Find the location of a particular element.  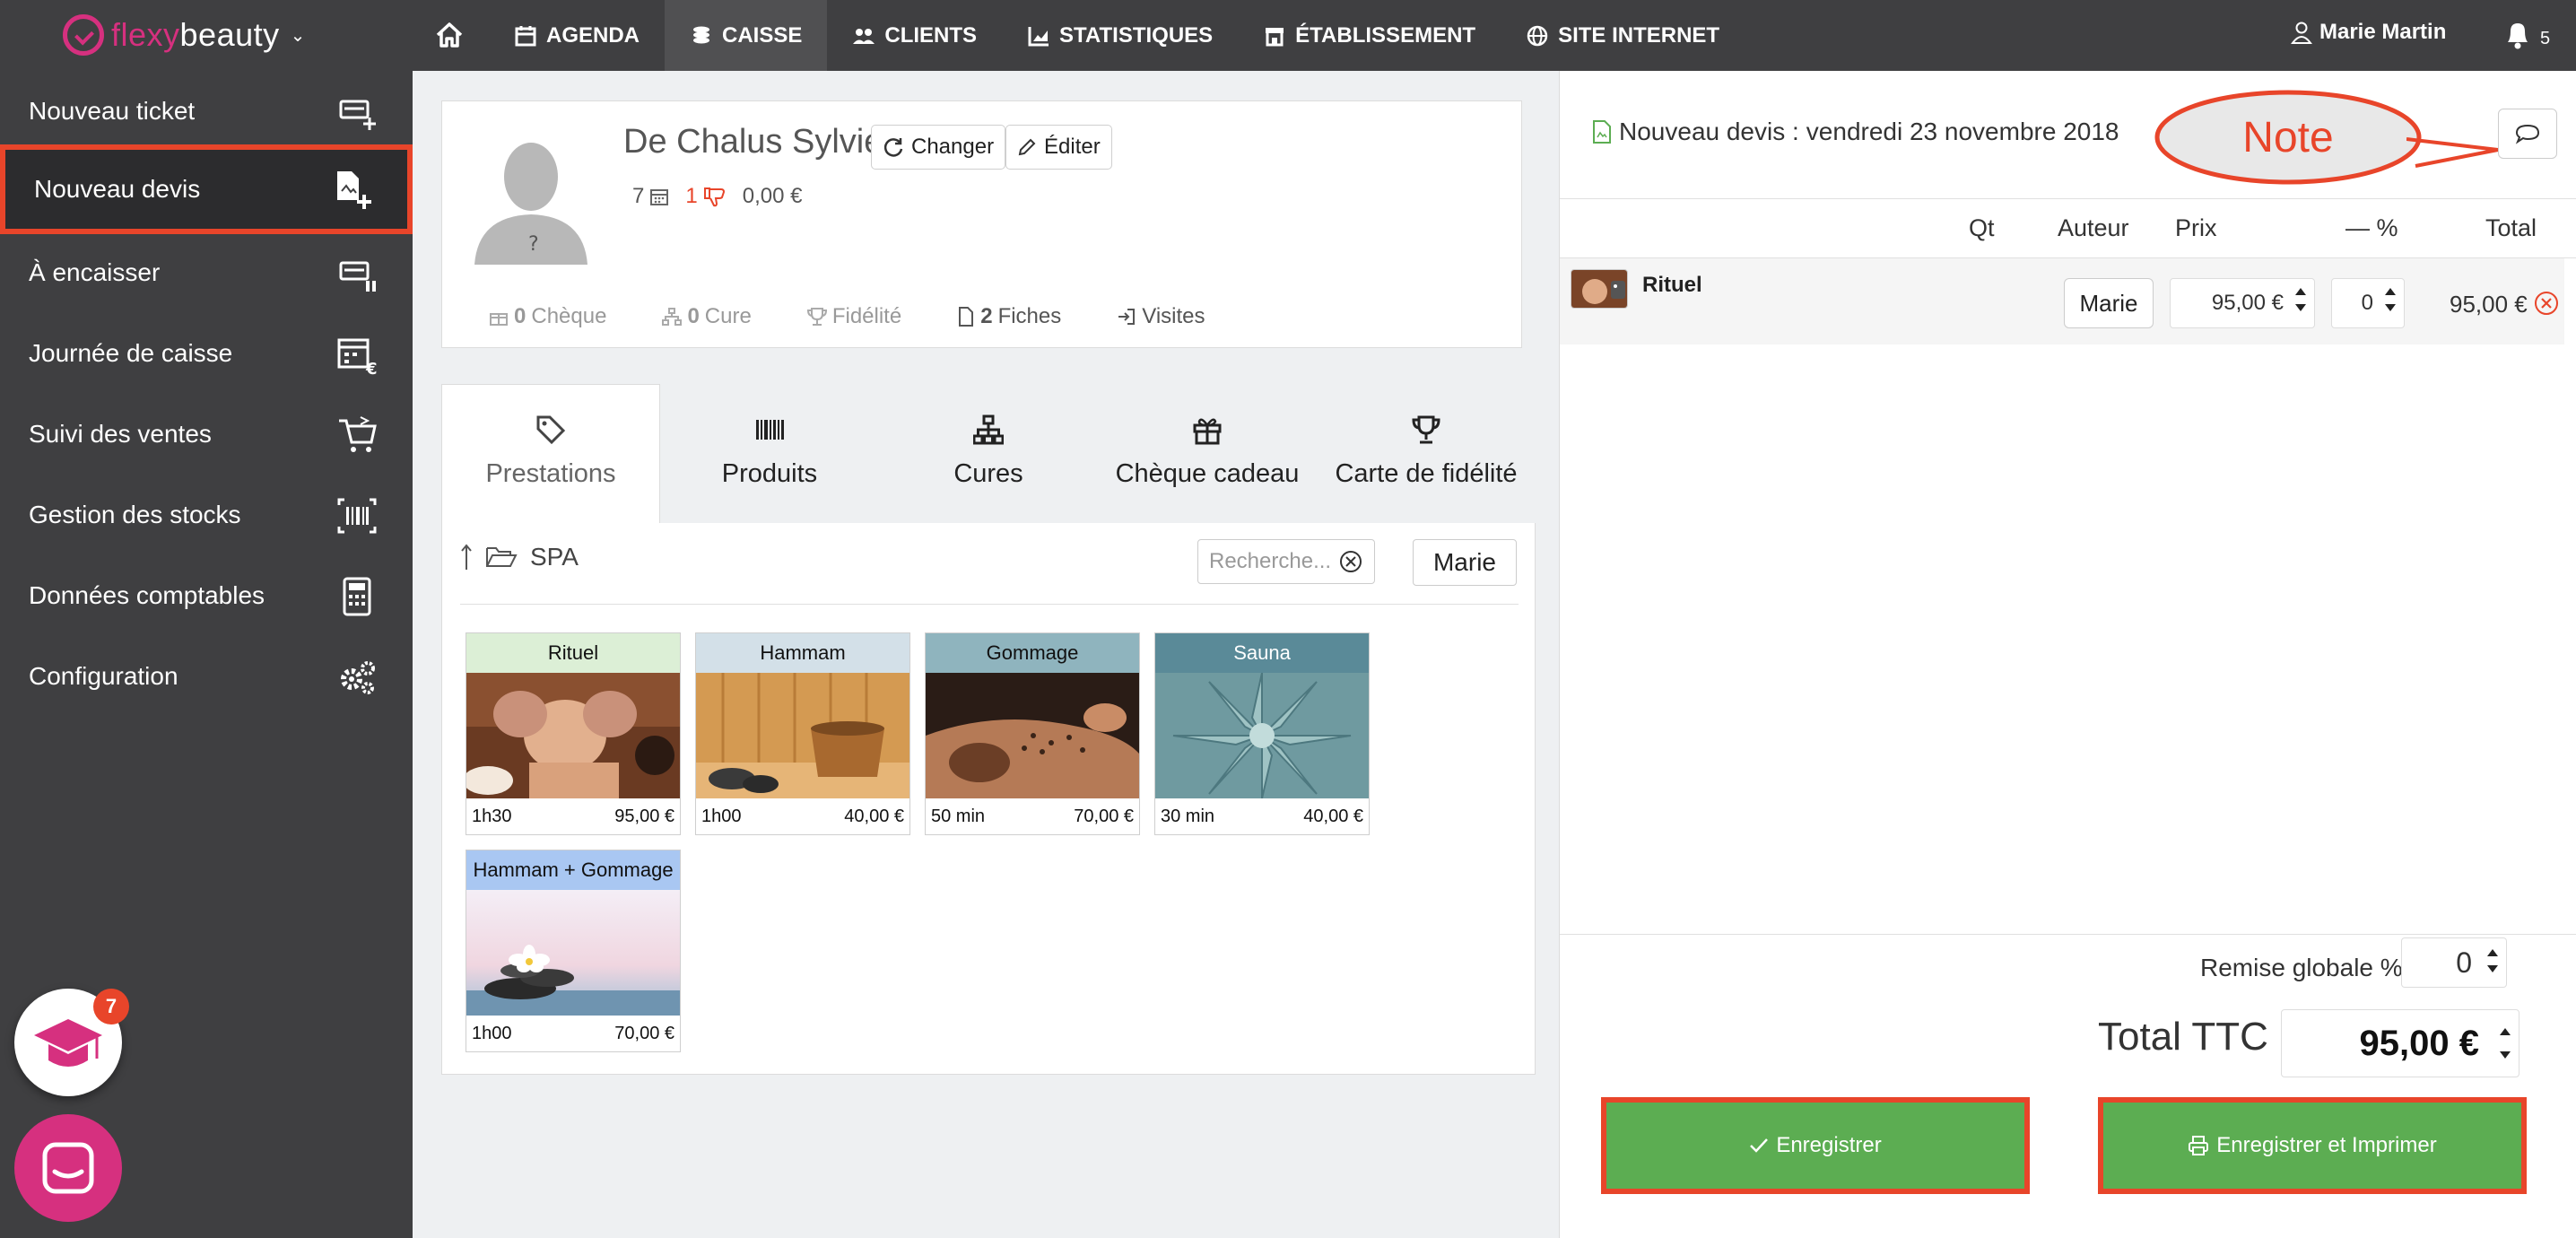

change-client-button: Changer is located at coordinates (938, 147).